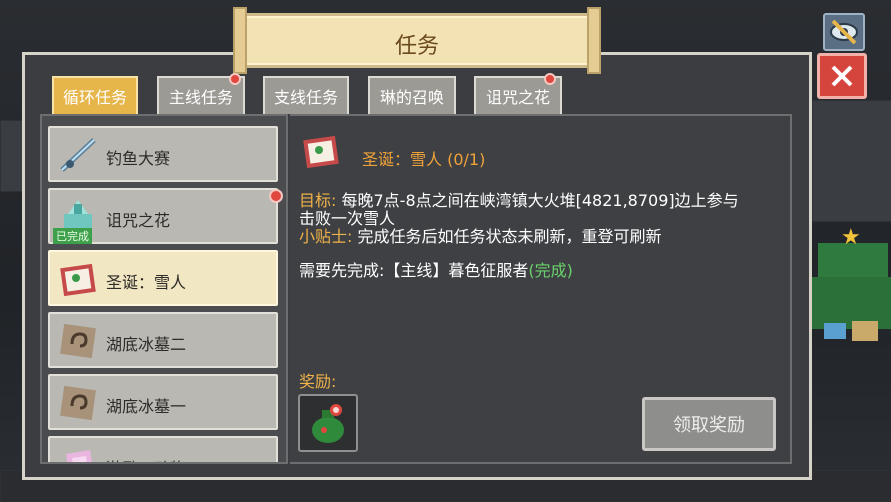 The image size is (891, 502). I want to click on fishing-rod-icon, so click(78, 155).